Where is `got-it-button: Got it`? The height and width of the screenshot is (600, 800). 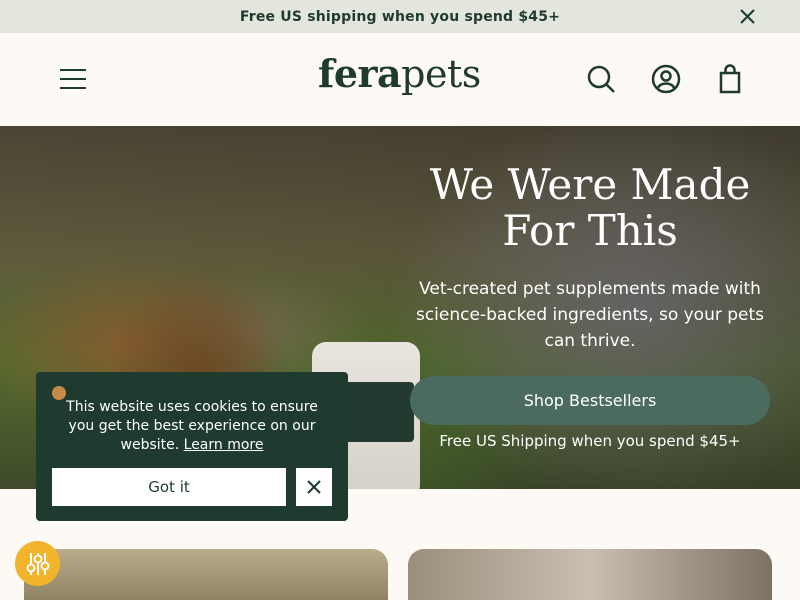
got-it-button: Got it is located at coordinates (169, 487).